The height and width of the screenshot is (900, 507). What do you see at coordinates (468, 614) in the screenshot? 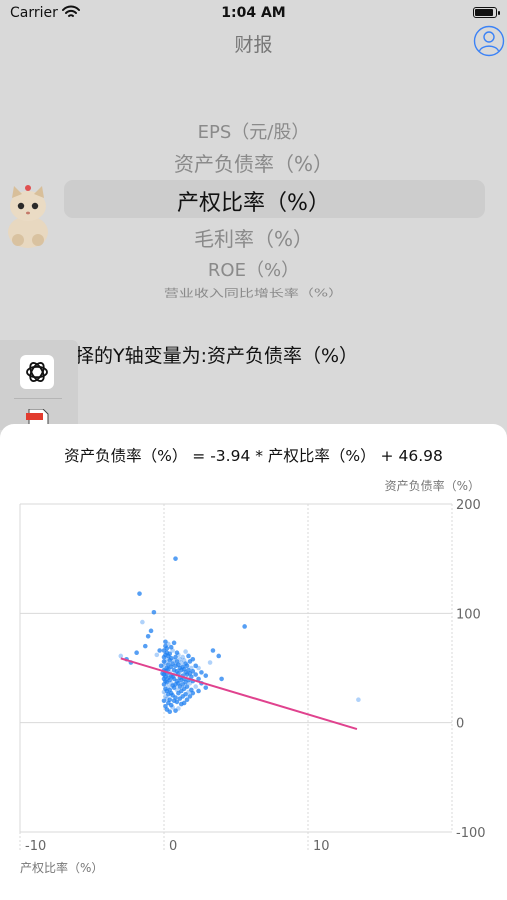
I see `y-tick-label: 100` at bounding box center [468, 614].